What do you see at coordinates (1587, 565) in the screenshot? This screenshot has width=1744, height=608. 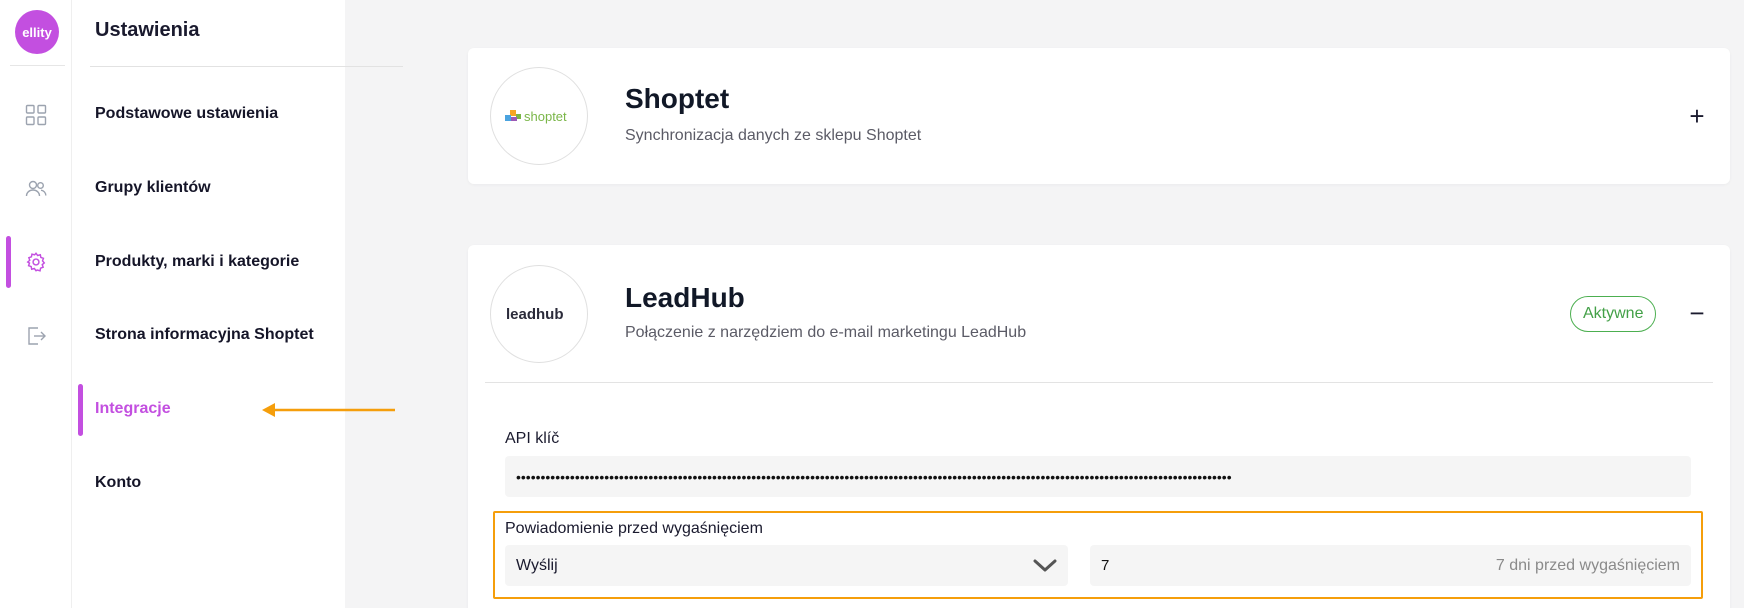 I see `expiry-days-hint: 7 dni przed wygaśnięciem` at bounding box center [1587, 565].